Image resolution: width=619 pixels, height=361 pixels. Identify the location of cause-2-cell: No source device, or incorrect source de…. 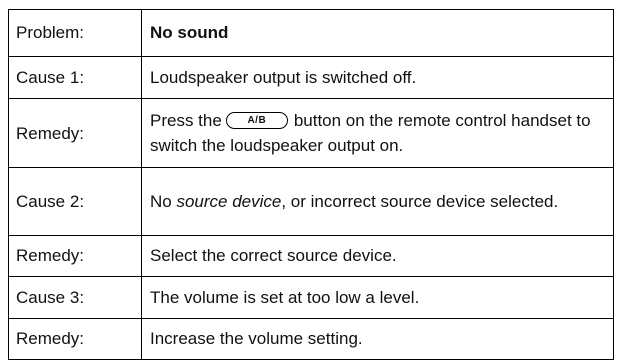
(377, 201).